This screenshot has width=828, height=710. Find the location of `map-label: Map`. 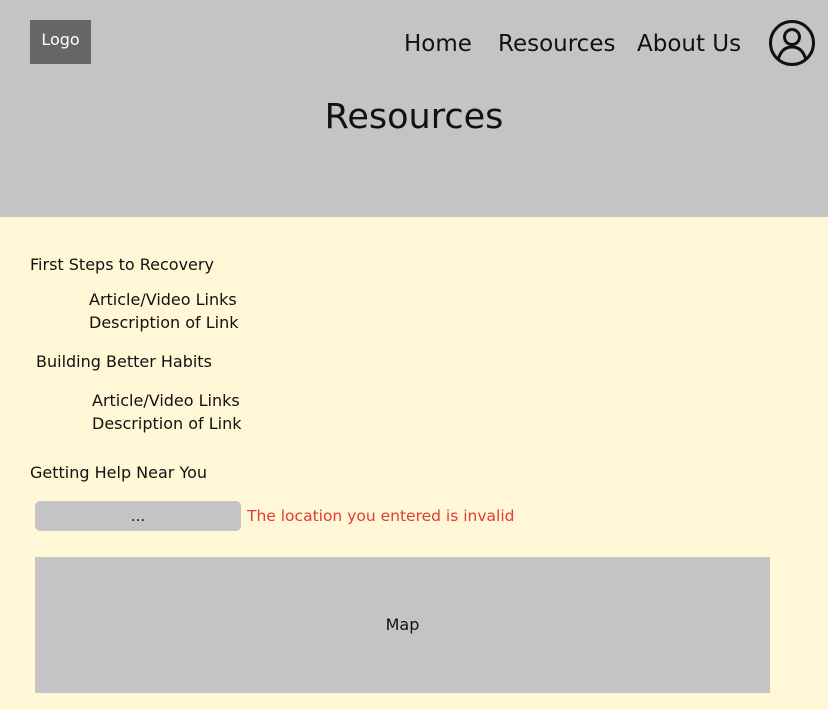

map-label: Map is located at coordinates (402, 624).